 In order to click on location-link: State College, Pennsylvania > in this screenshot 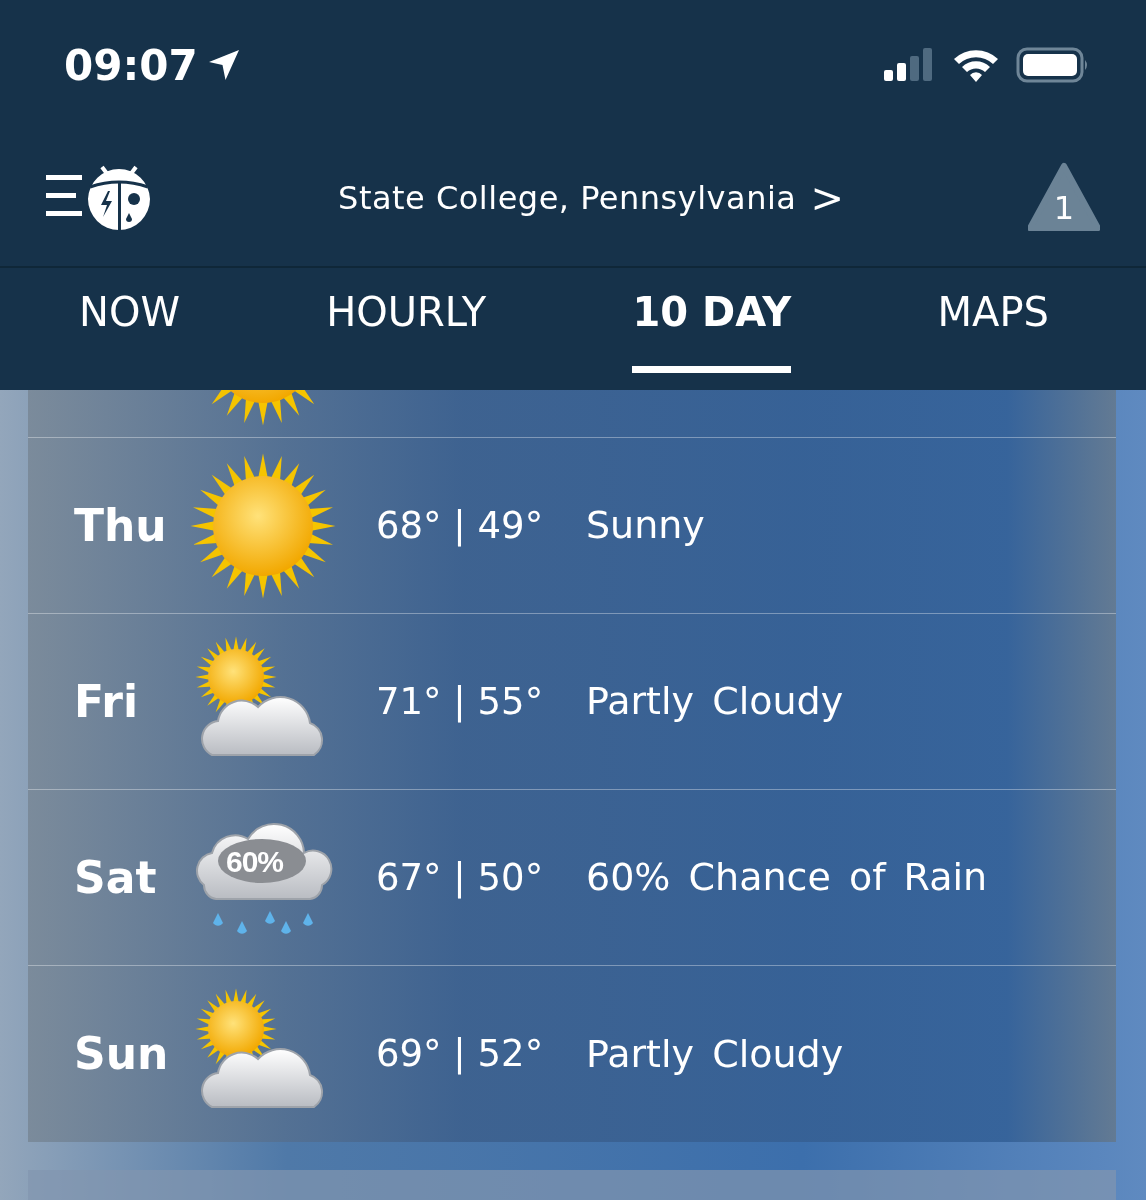, I will do `click(591, 198)`.